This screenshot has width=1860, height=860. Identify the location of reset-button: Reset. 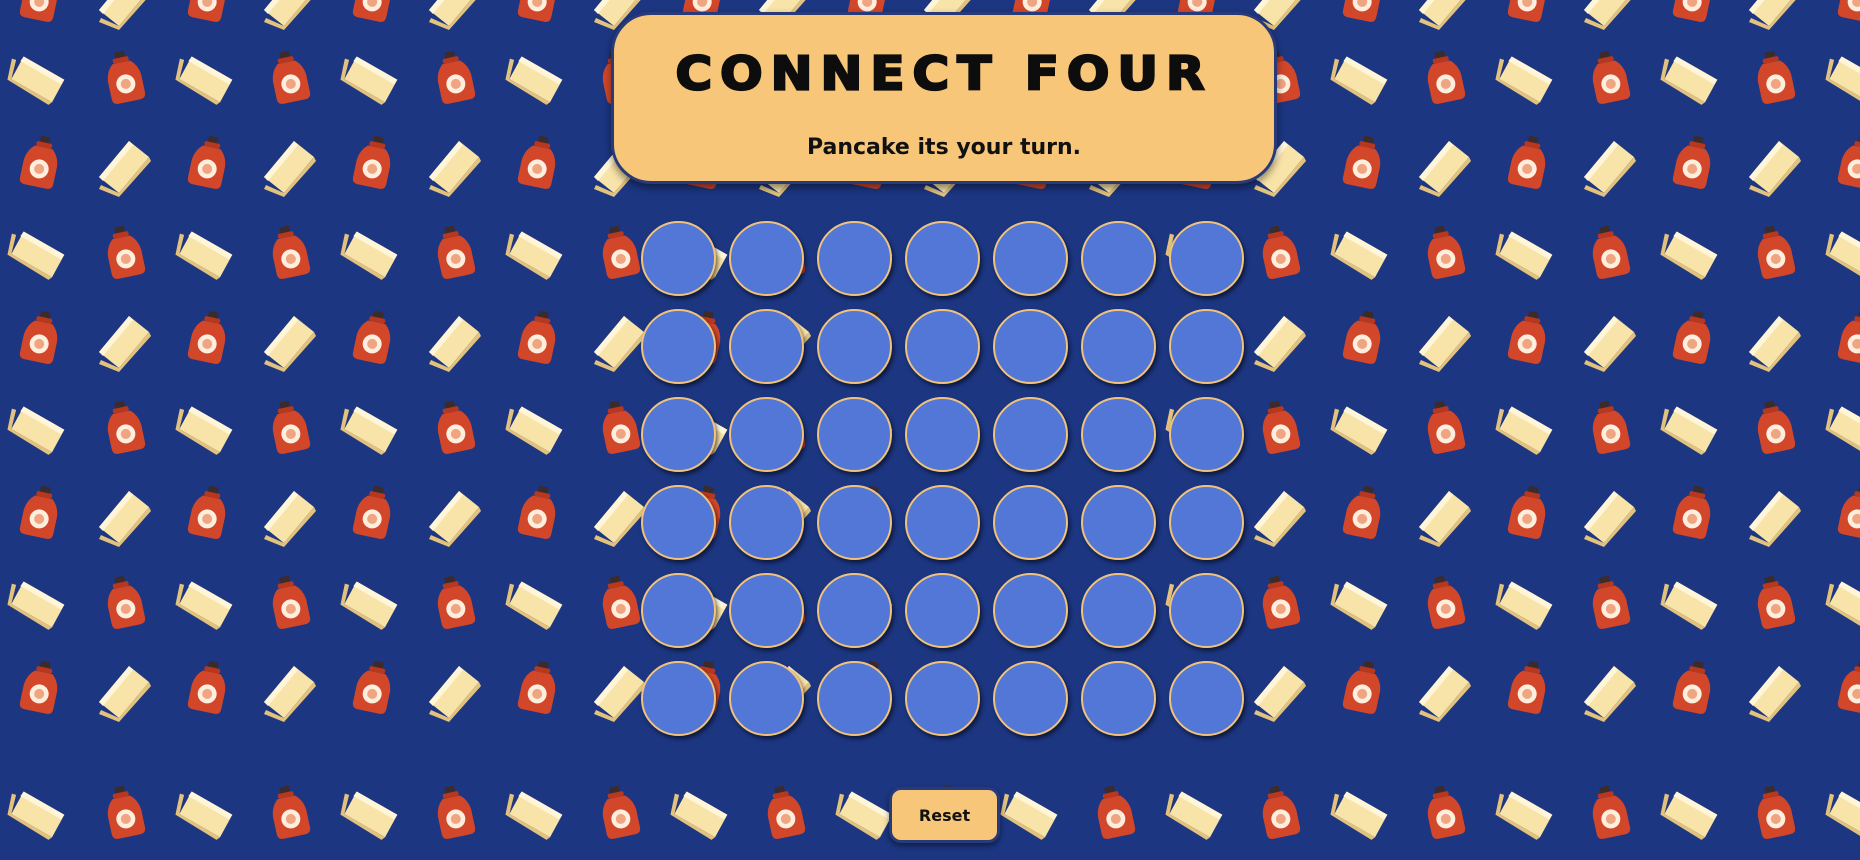
(944, 815).